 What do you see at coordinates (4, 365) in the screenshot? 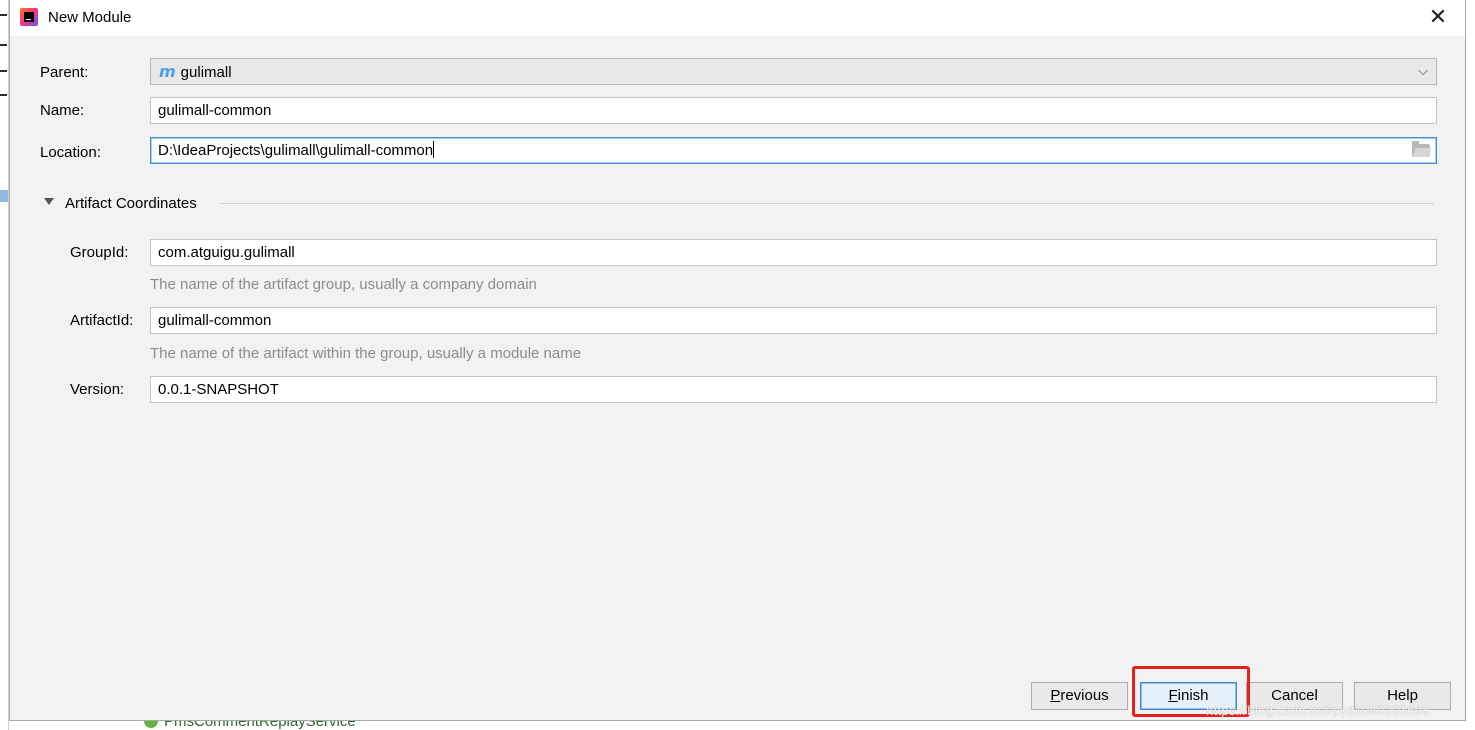
I see `background-ide-left-strip` at bounding box center [4, 365].